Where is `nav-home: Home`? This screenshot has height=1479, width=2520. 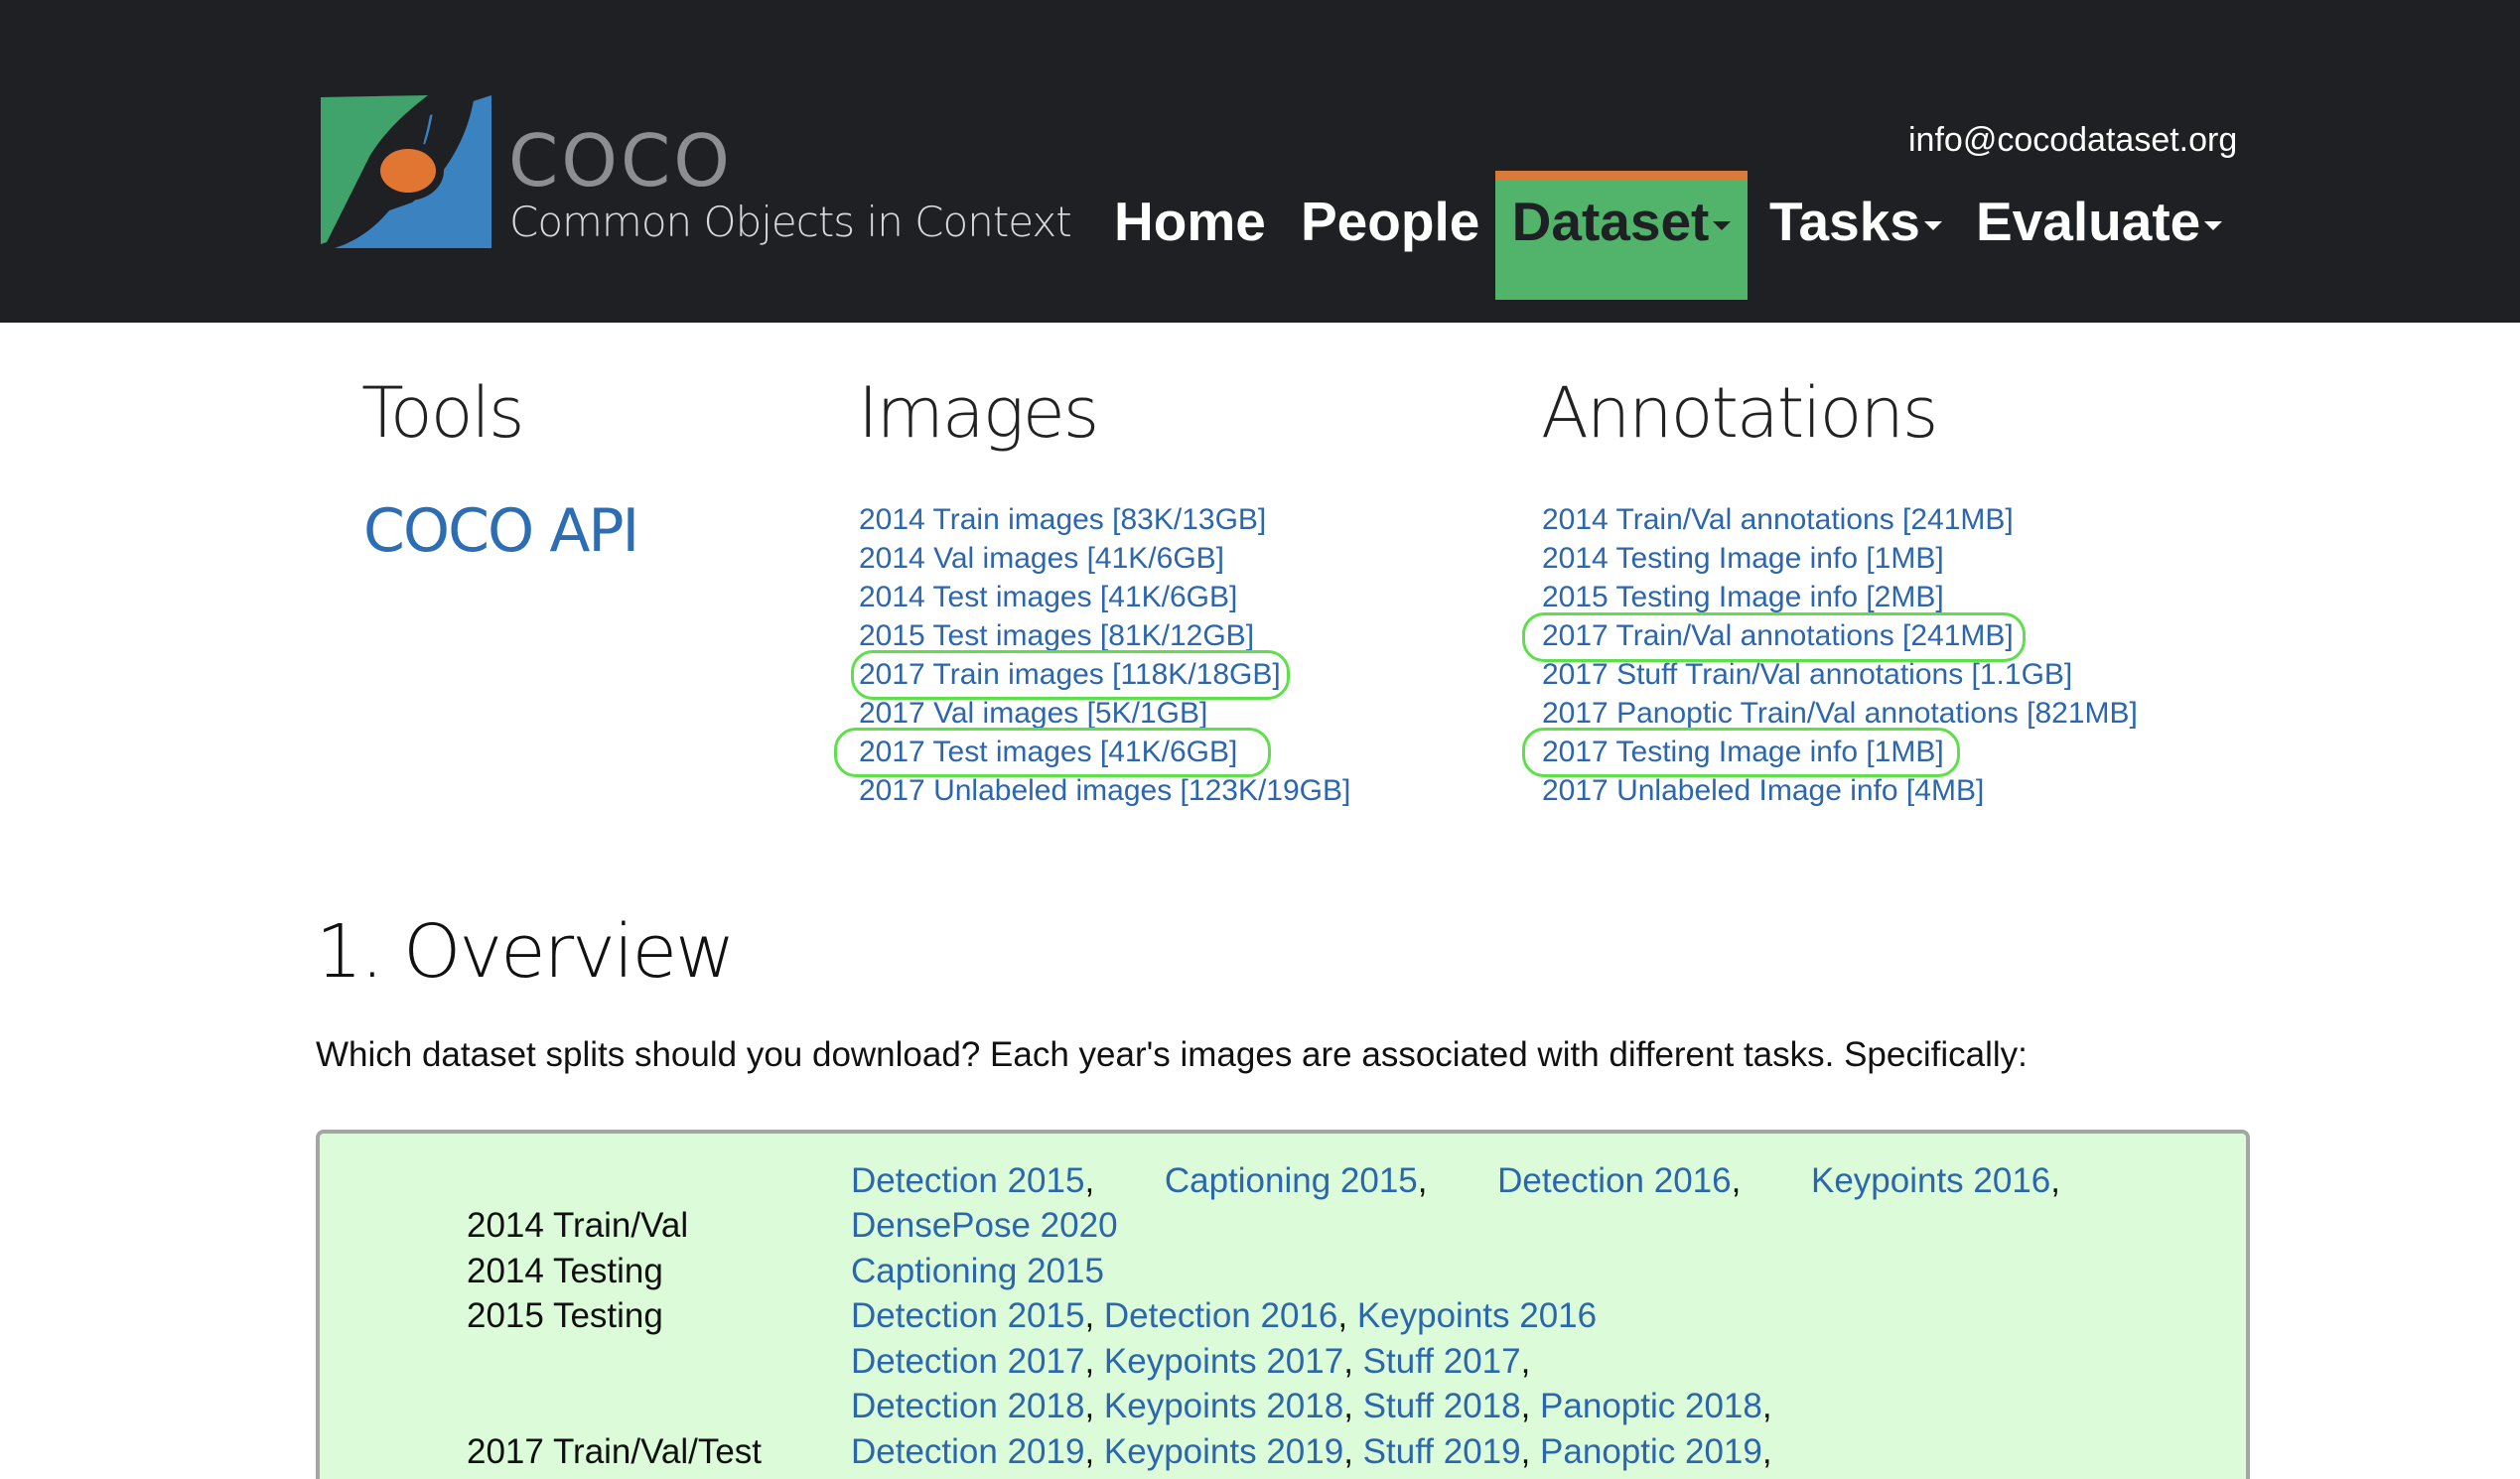 nav-home: Home is located at coordinates (1190, 235).